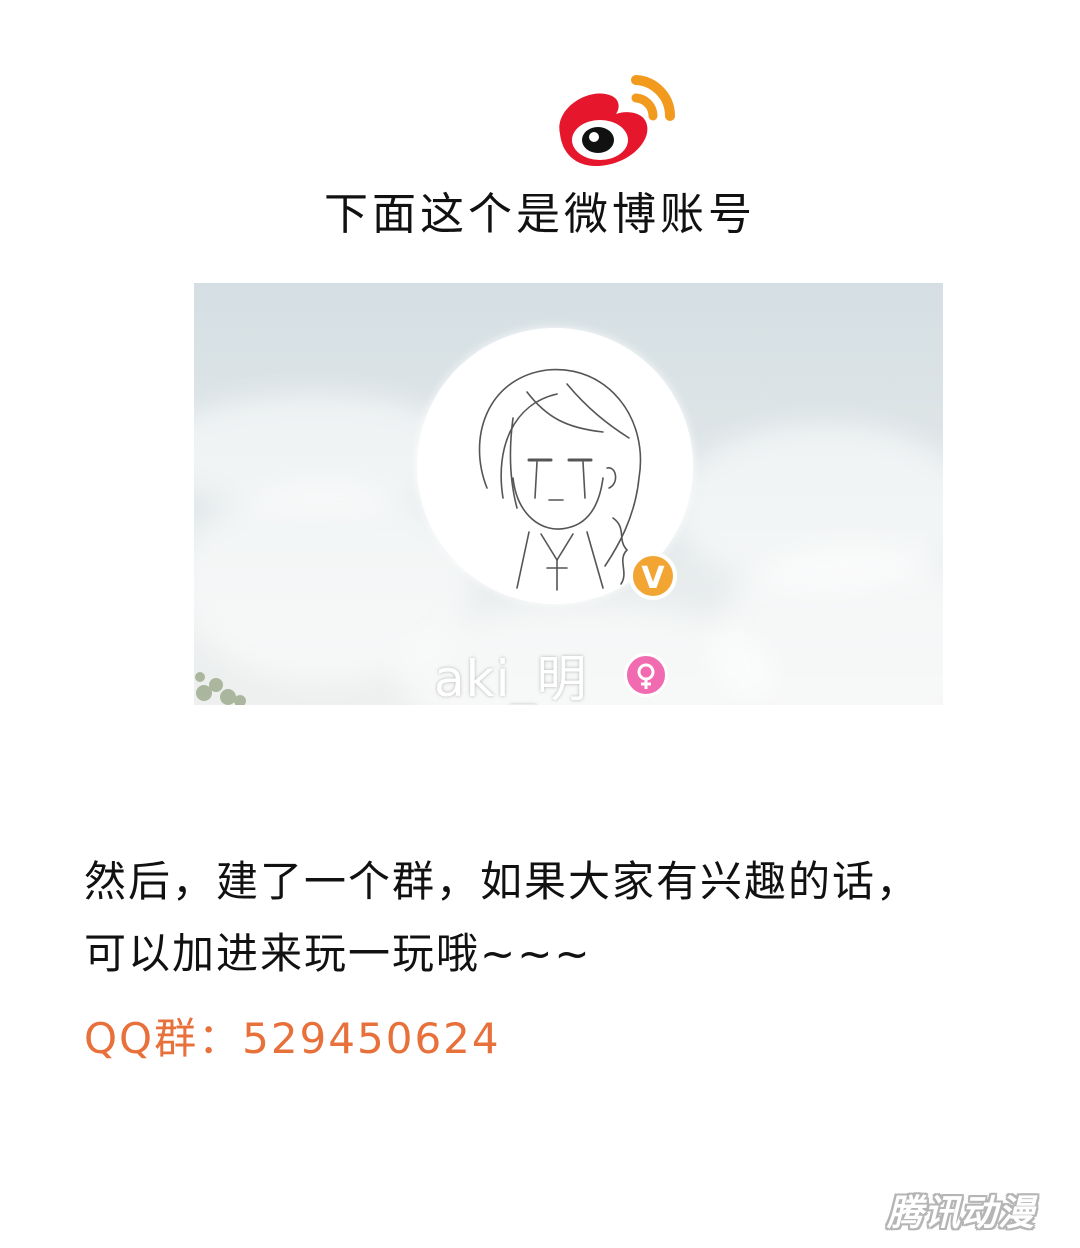  What do you see at coordinates (540, 214) in the screenshot?
I see `page-heading: 下面这个是微博账号` at bounding box center [540, 214].